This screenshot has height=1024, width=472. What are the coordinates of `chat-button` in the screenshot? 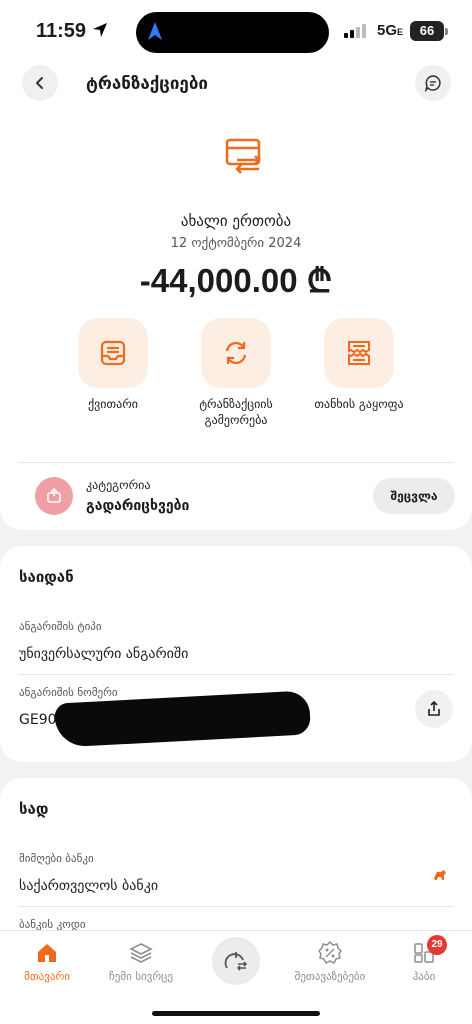 It's located at (433, 83).